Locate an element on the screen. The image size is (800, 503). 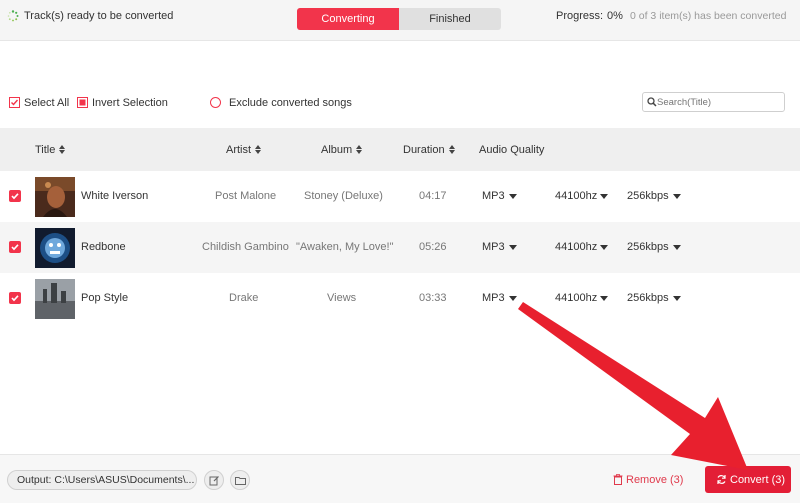
folder-icon is located at coordinates (240, 481).